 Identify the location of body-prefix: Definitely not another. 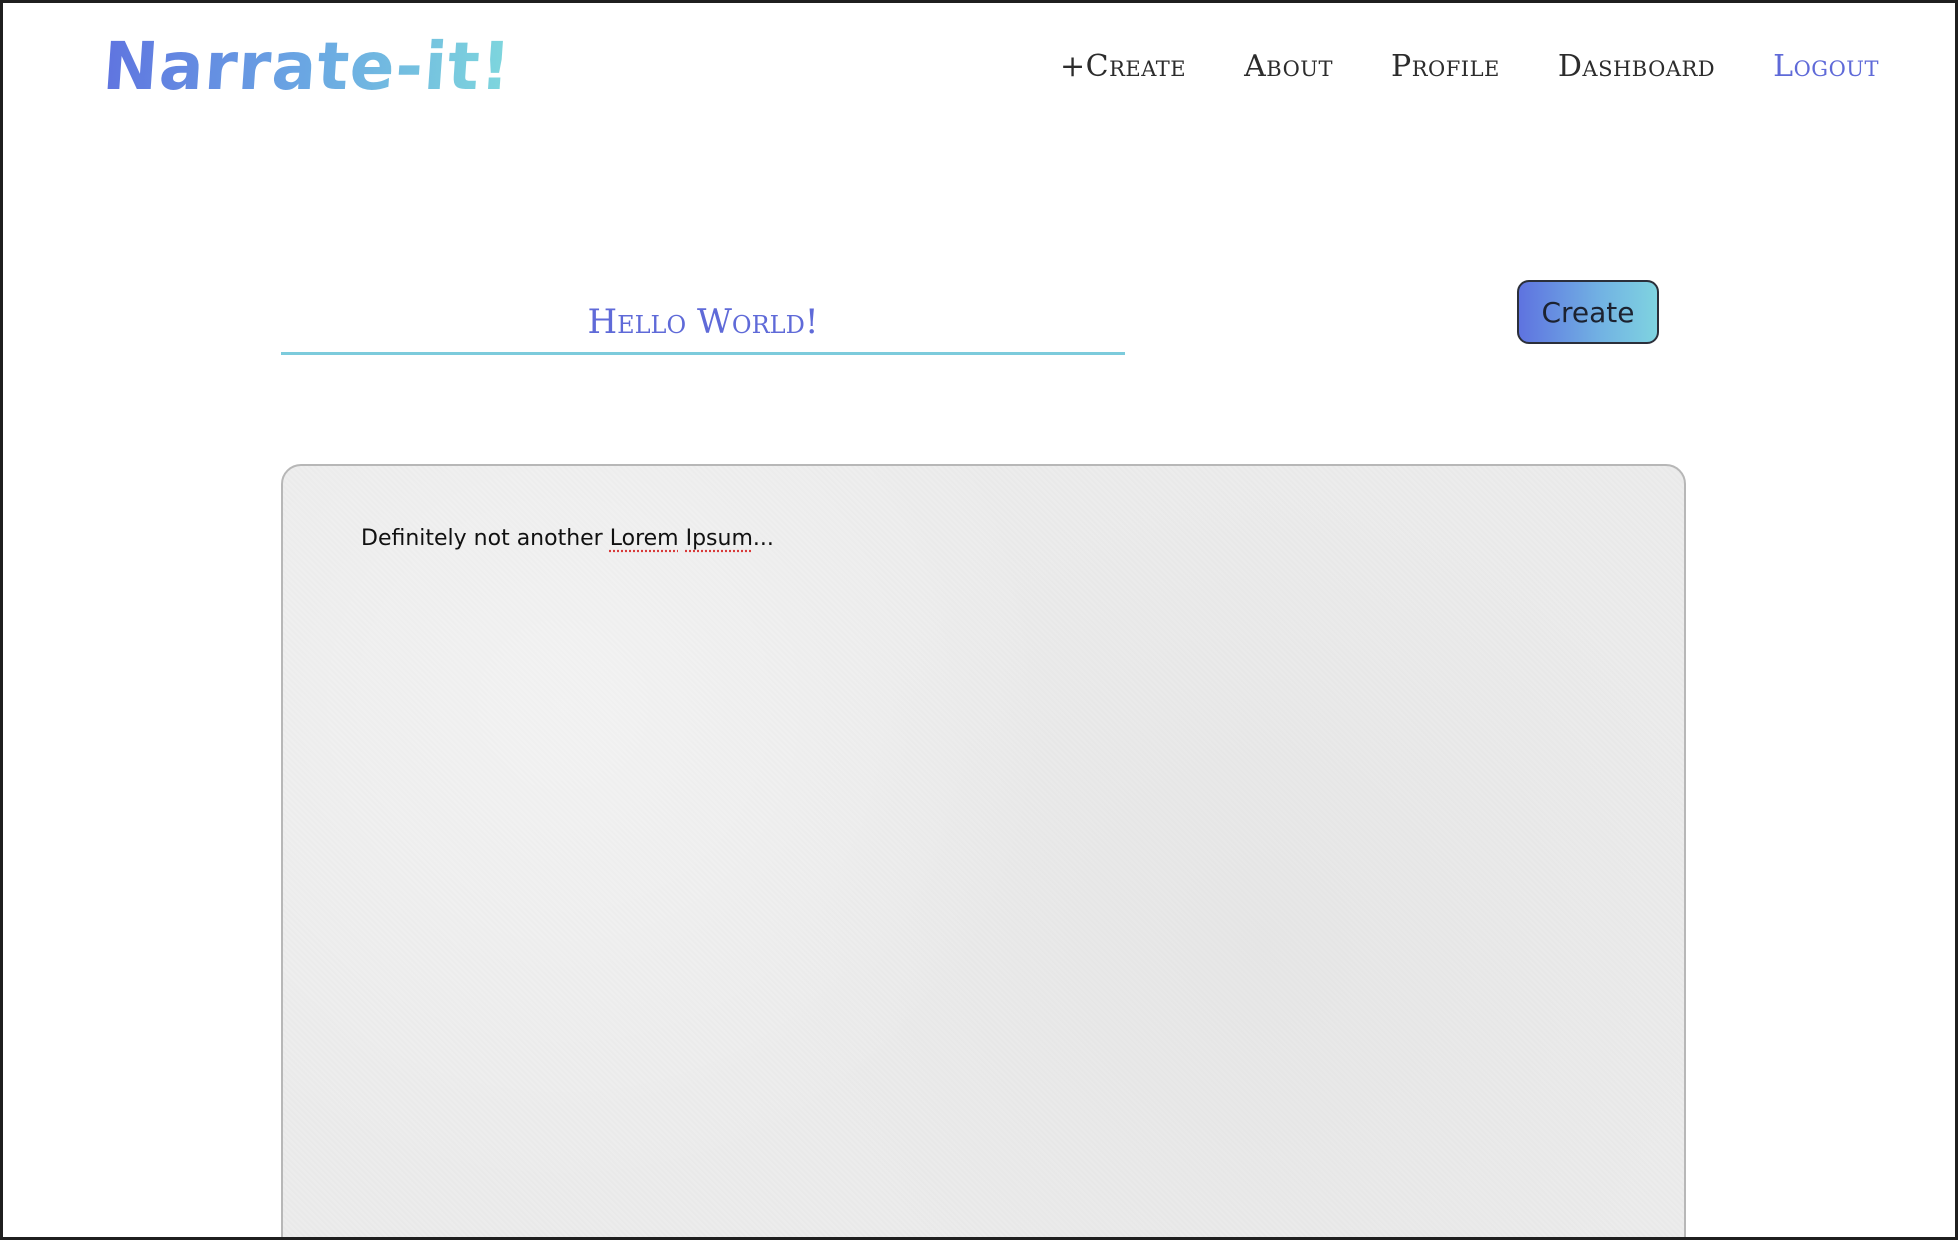
(485, 538).